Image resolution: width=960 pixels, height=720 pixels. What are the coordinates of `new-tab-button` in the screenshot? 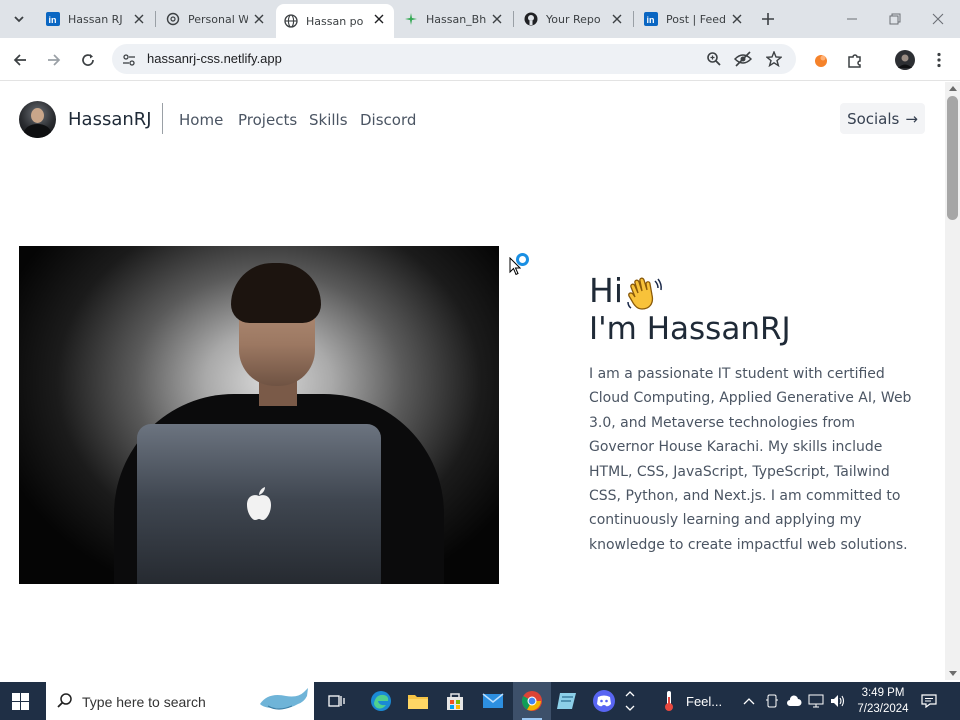 It's located at (768, 19).